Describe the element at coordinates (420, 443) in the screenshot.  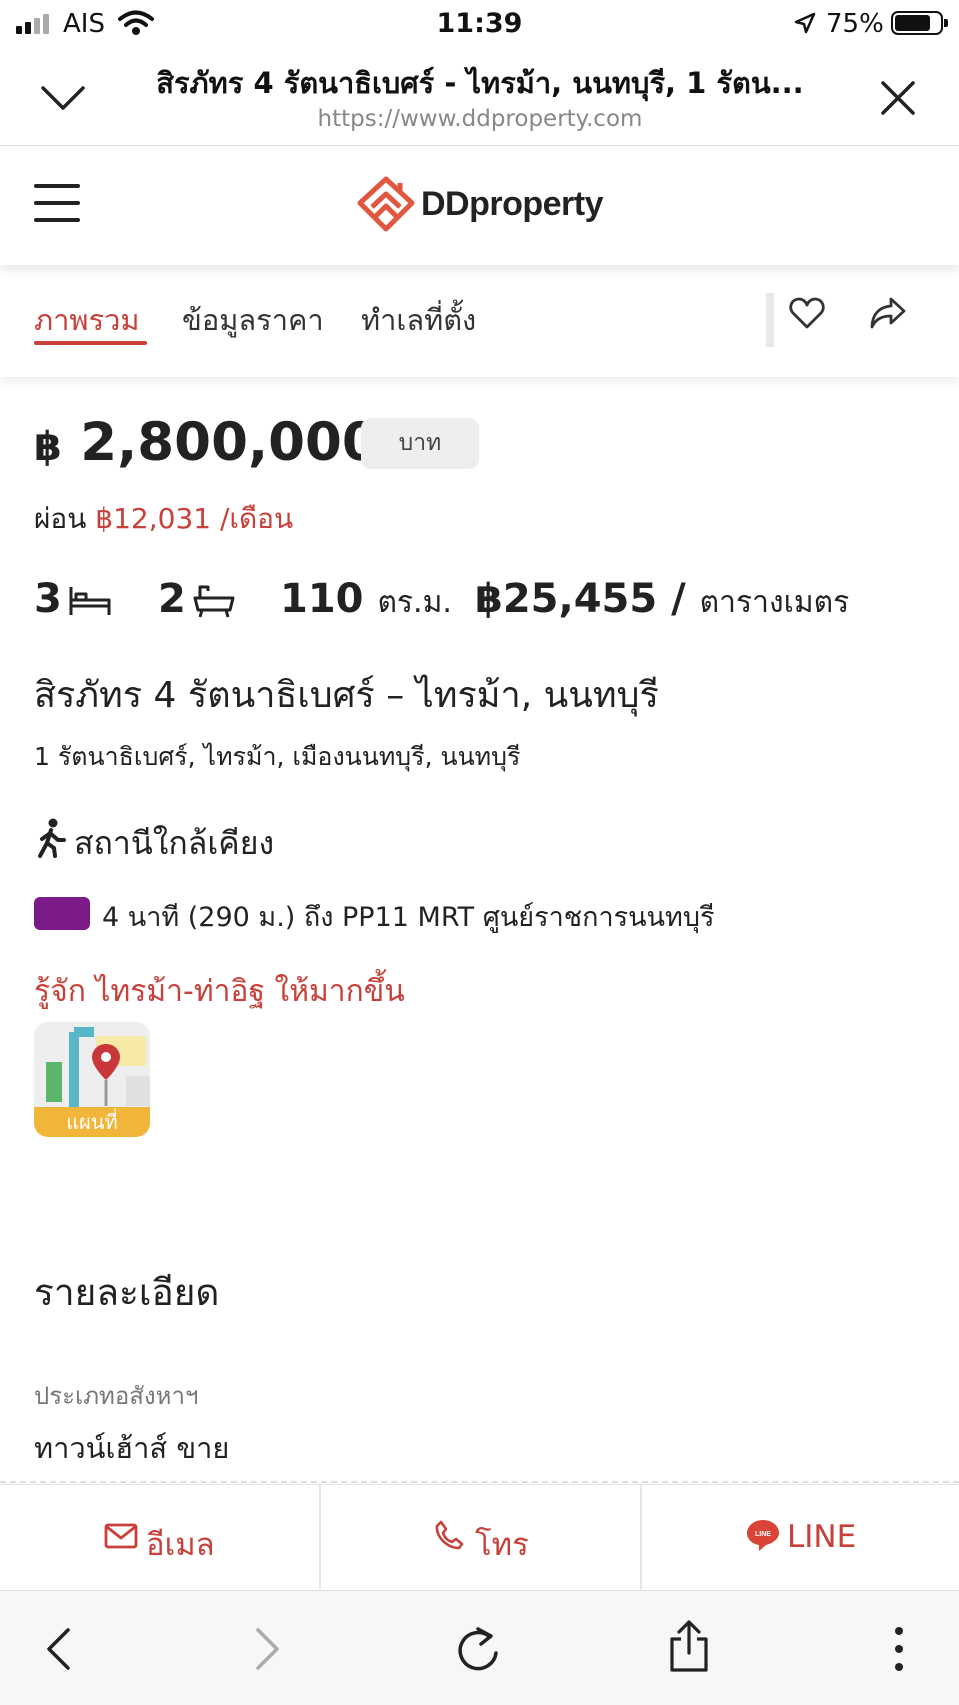
I see `price-unit-chip: บาท` at that location.